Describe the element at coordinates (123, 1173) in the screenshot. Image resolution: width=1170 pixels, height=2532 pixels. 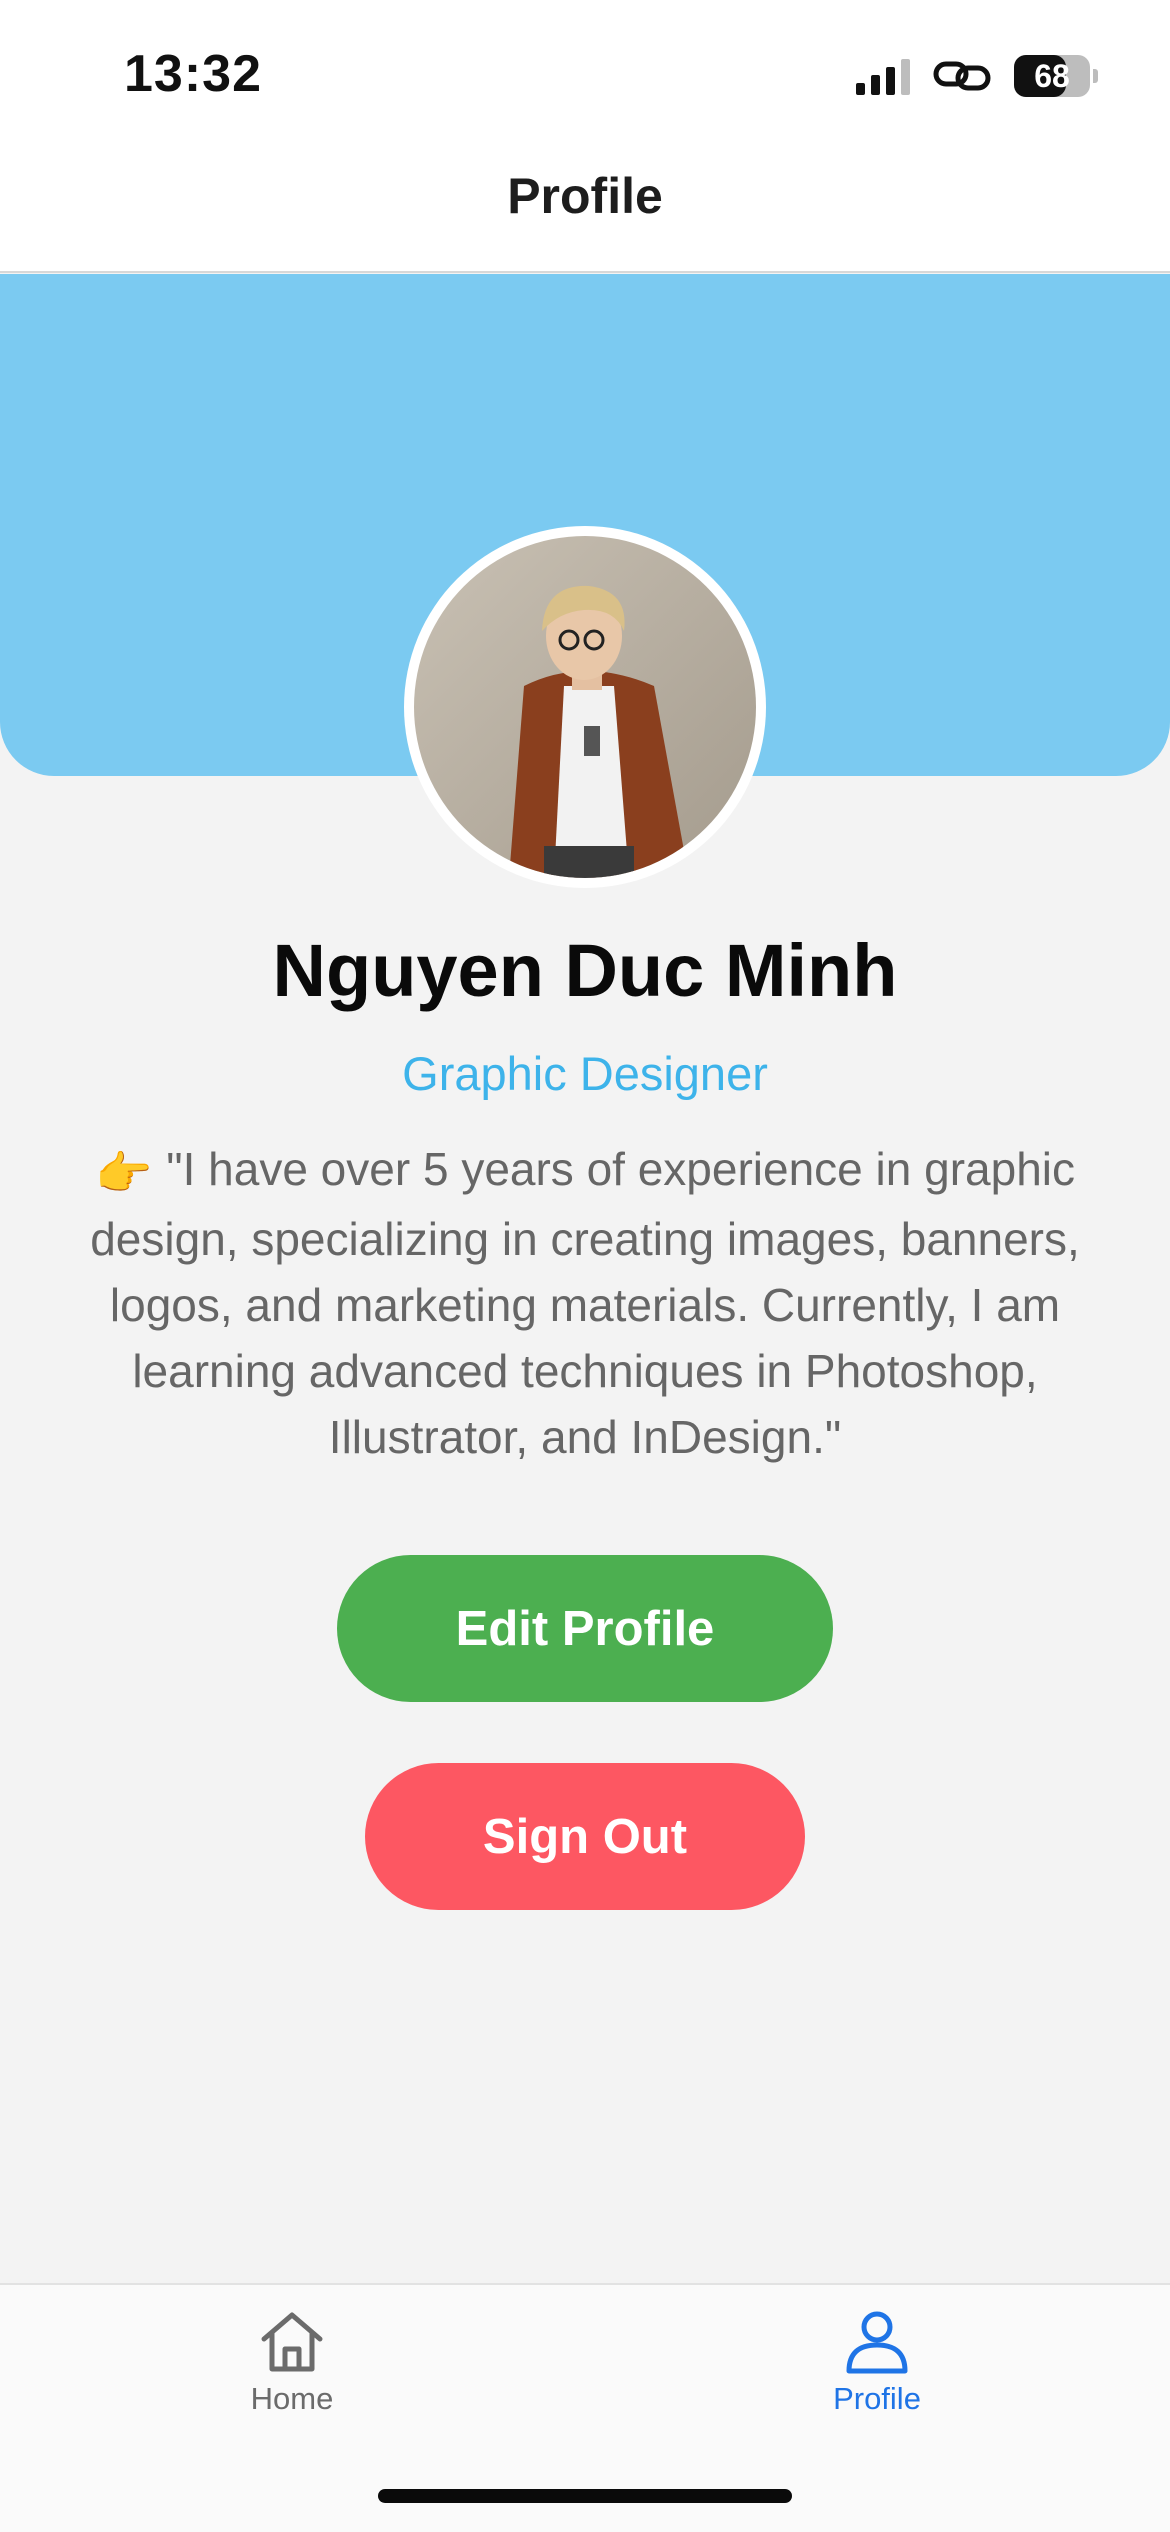
I see `pointing-hand-icon: 👉` at that location.